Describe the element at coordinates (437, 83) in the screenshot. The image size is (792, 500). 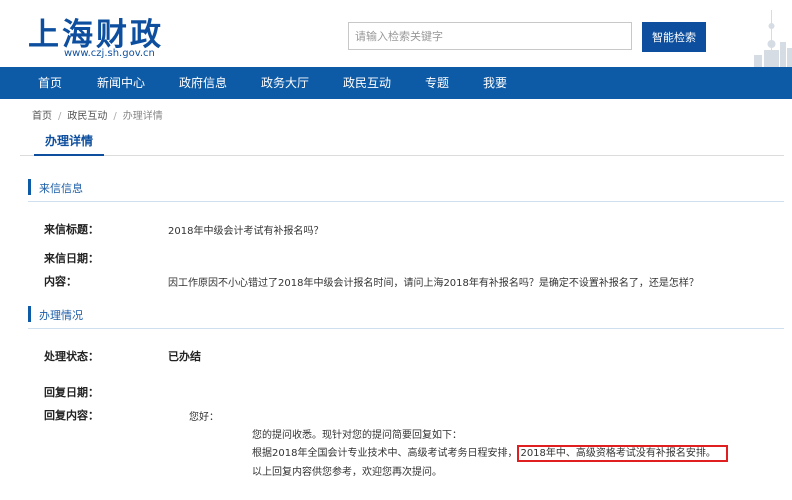
I see `nav-item-topics: 专题` at that location.